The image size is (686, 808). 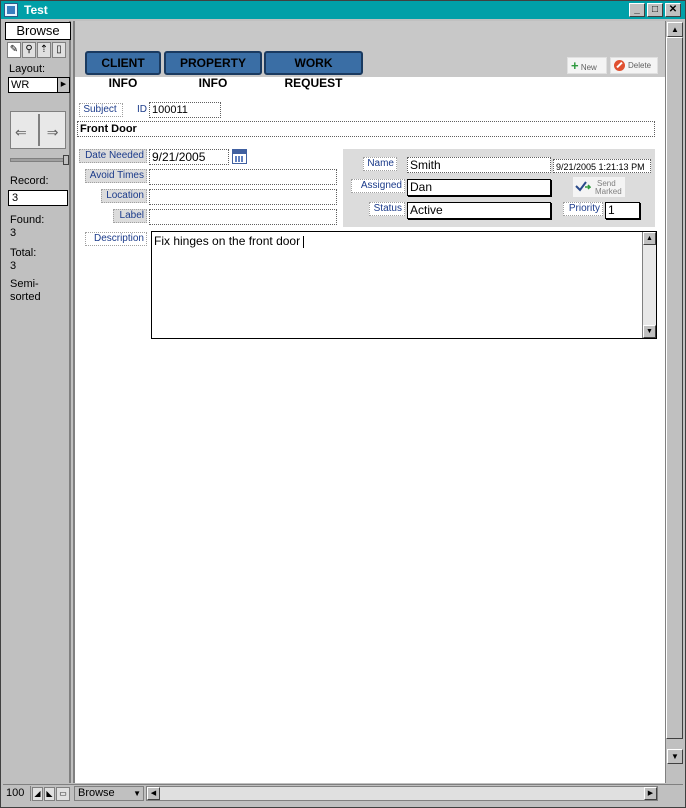 What do you see at coordinates (479, 187) in the screenshot?
I see `assigned-field: Dan` at bounding box center [479, 187].